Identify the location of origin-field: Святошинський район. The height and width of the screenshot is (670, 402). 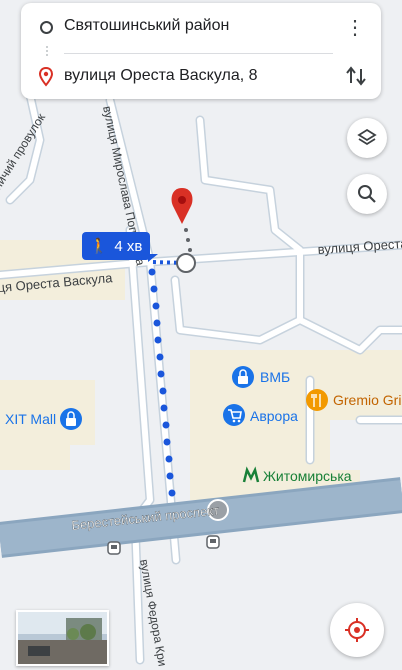
(146, 26).